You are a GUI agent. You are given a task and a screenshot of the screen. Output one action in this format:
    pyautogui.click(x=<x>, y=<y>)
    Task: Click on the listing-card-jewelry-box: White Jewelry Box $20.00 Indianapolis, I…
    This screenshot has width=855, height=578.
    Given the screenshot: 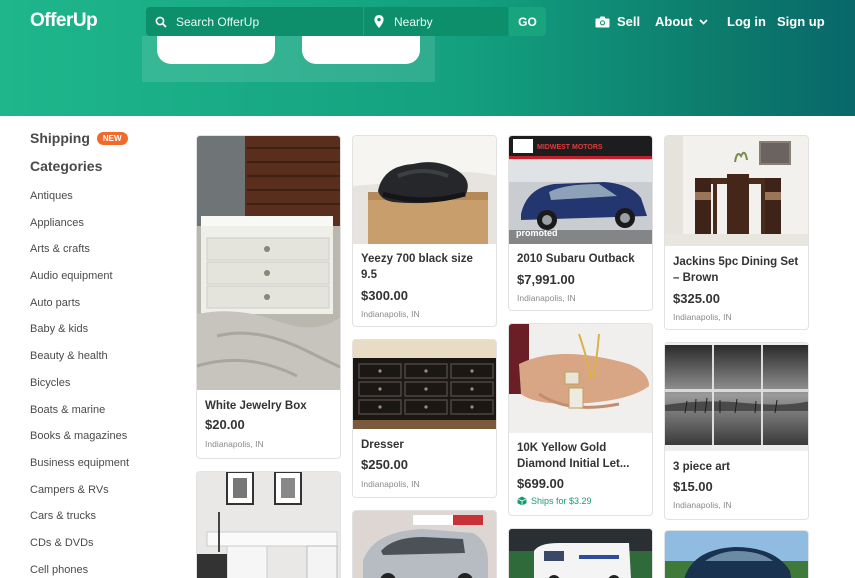 What is the action you would take?
    pyautogui.click(x=268, y=297)
    